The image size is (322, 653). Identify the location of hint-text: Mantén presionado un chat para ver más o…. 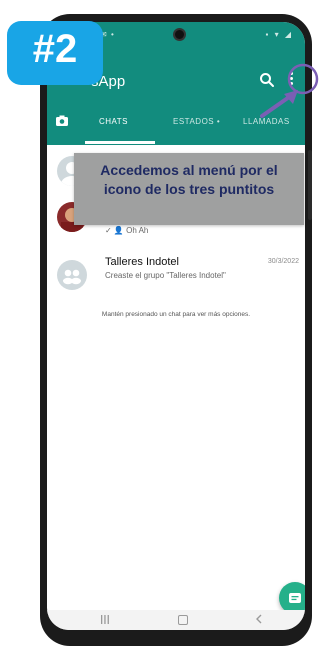
(176, 314).